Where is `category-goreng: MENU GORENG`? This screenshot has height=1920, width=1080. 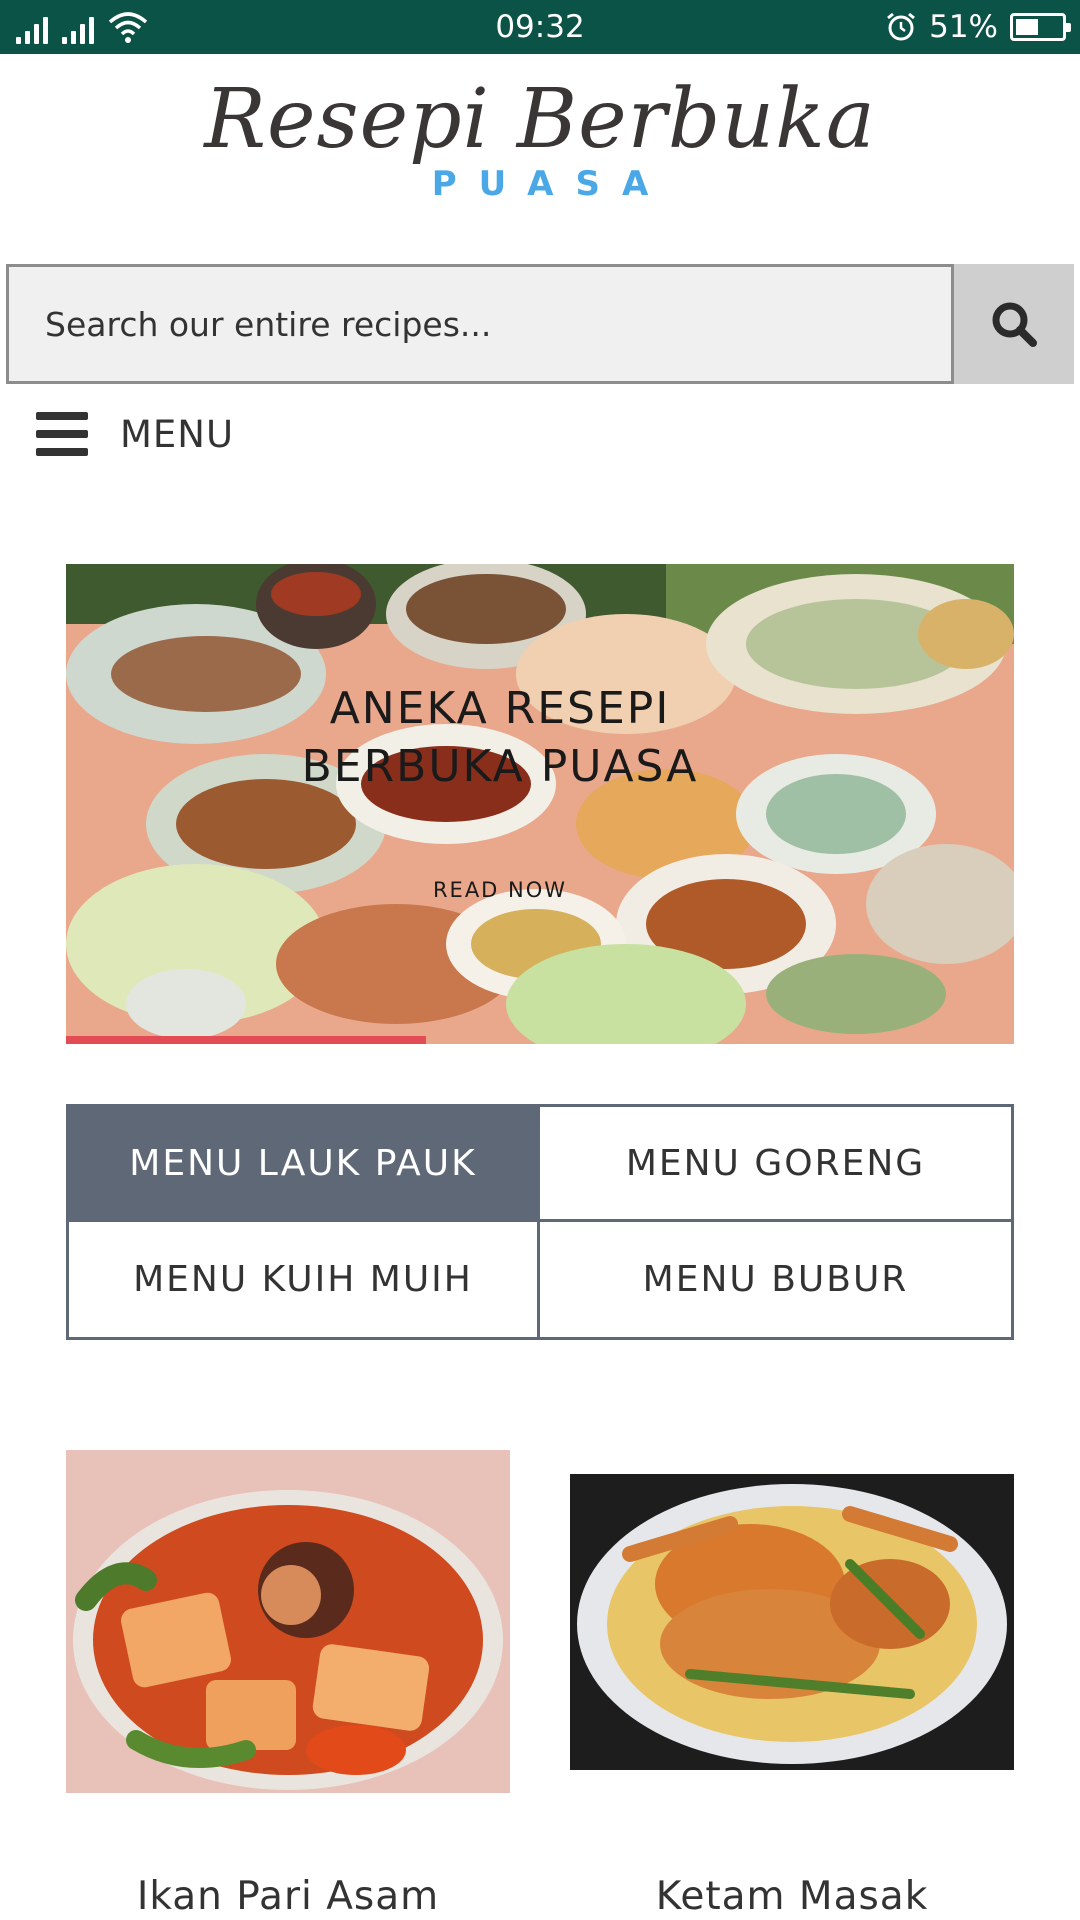 category-goreng: MENU GORENG is located at coordinates (775, 1164).